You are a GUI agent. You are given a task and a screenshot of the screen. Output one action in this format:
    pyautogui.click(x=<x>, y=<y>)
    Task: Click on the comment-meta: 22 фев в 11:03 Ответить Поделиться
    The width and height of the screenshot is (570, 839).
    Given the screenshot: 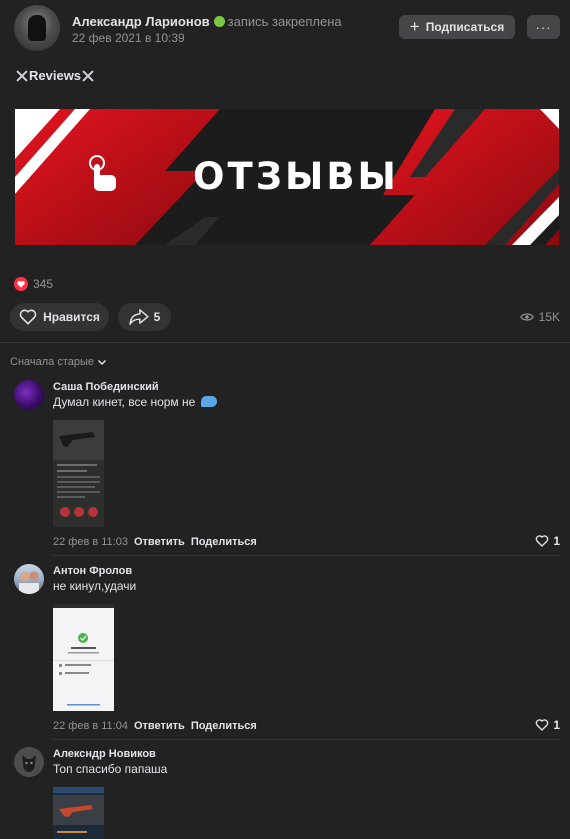 What is the action you would take?
    pyautogui.click(x=155, y=542)
    